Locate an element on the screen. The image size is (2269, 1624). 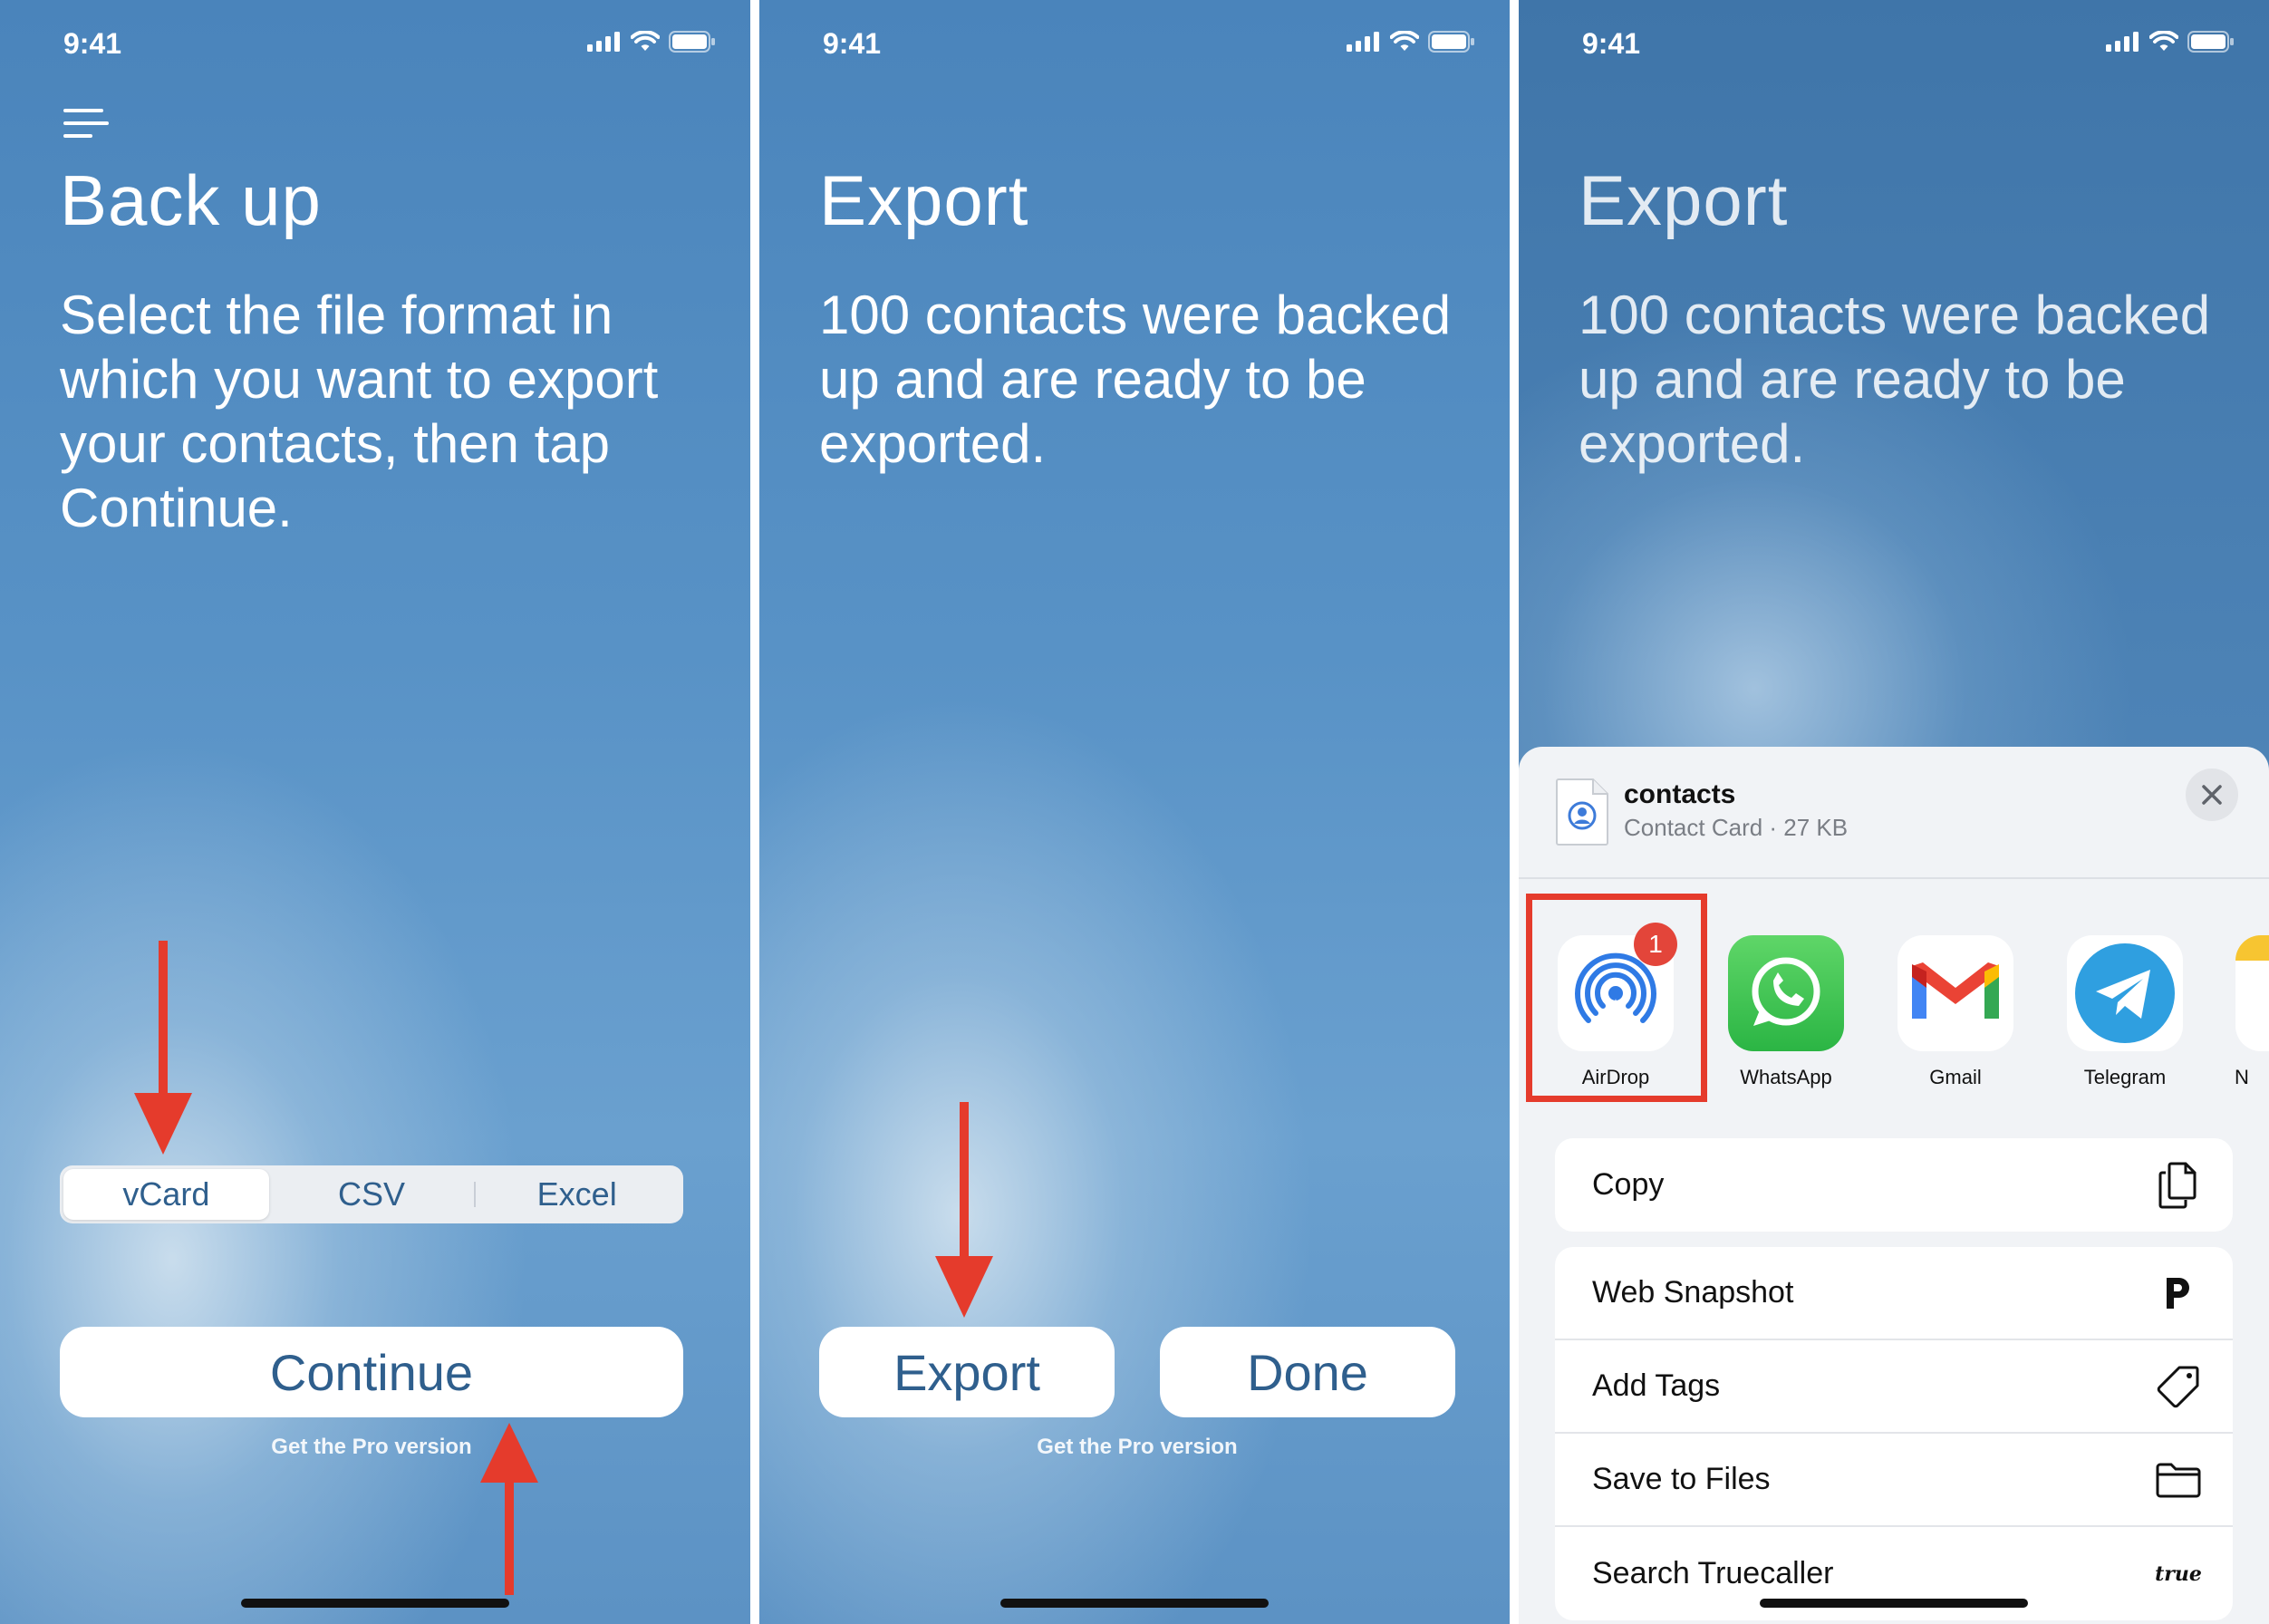
action-copy: Copy is located at coordinates (1894, 1185).